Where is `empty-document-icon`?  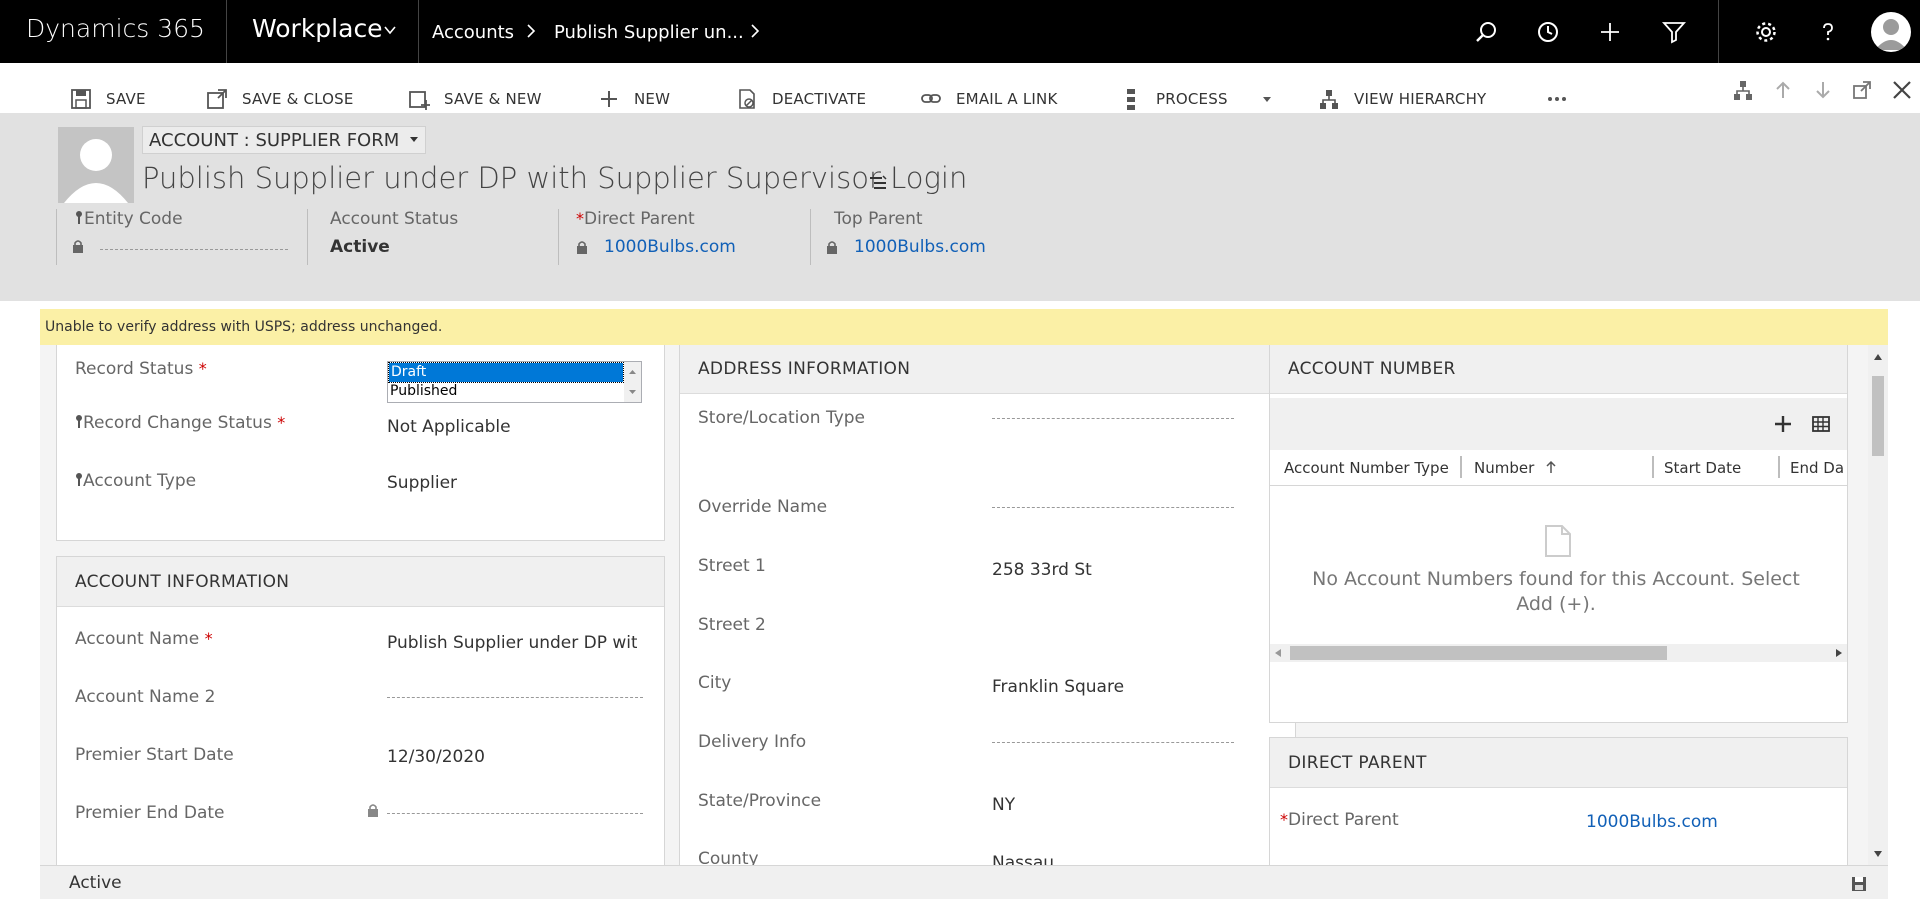
empty-document-icon is located at coordinates (1558, 541).